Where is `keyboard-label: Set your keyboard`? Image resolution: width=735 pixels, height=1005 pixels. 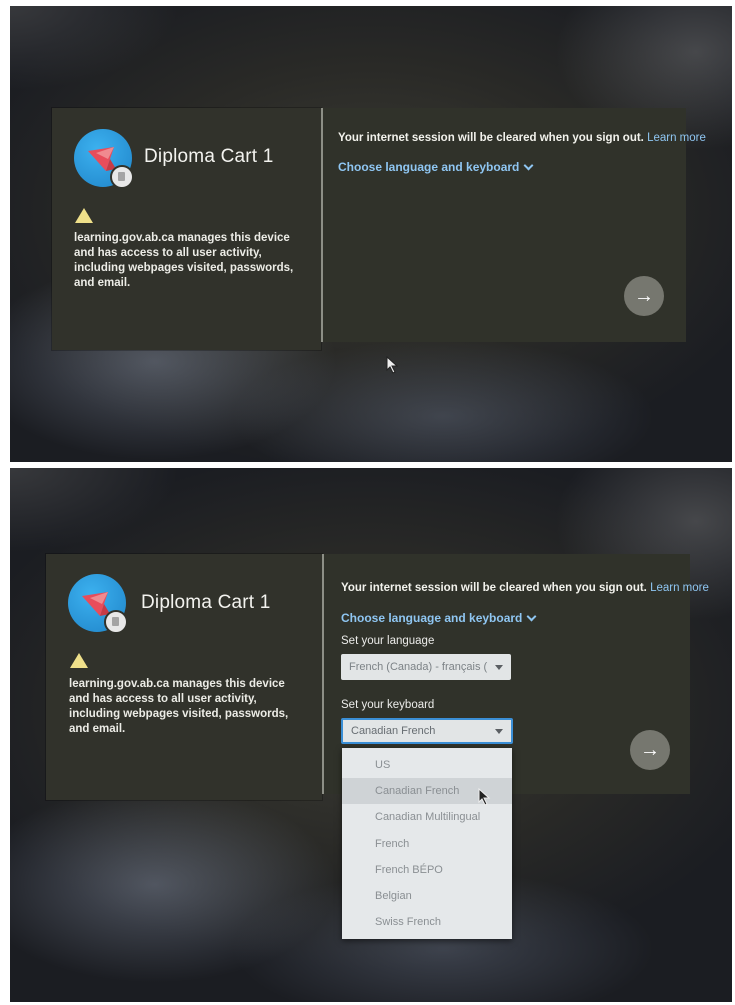
keyboard-label: Set your keyboard is located at coordinates (388, 705).